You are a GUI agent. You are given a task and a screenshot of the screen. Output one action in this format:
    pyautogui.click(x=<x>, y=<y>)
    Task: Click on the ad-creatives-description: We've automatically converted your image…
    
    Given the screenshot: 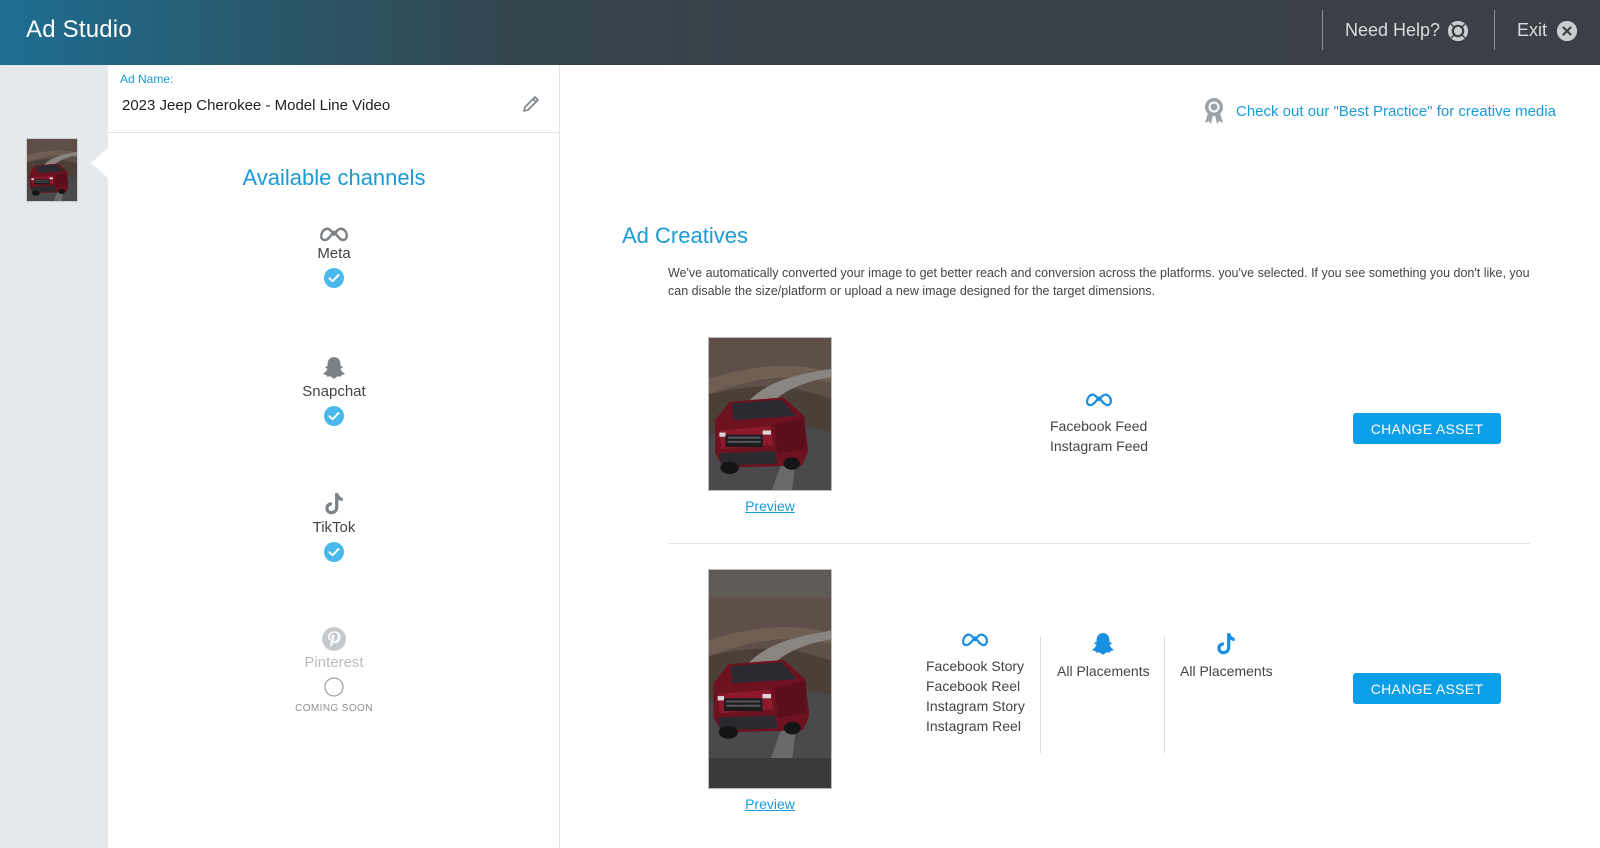 What is the action you would take?
    pyautogui.click(x=1099, y=282)
    